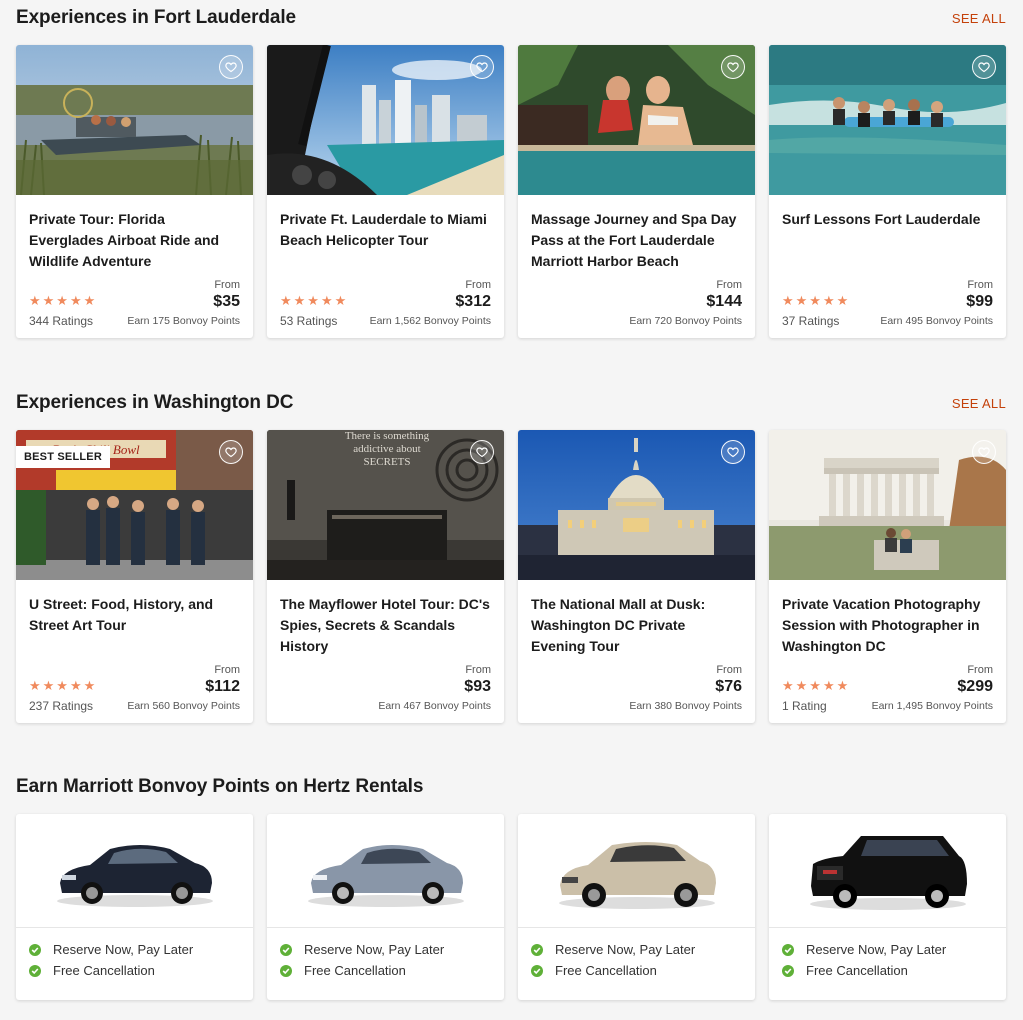  I want to click on price: $76, so click(728, 686).